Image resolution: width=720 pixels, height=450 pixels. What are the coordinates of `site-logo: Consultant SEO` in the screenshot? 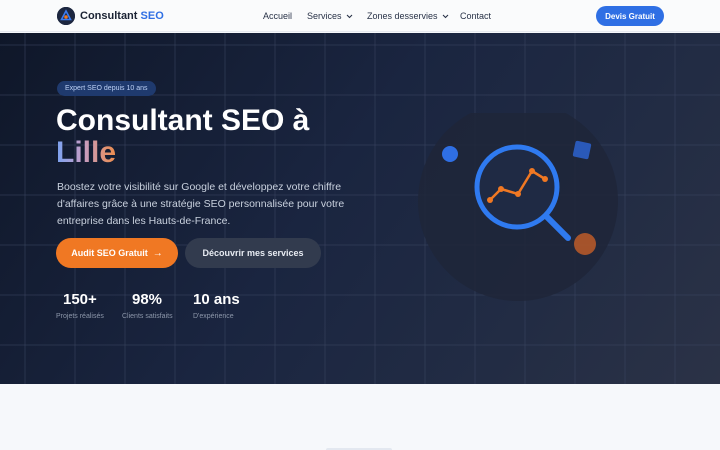 It's located at (110, 16).